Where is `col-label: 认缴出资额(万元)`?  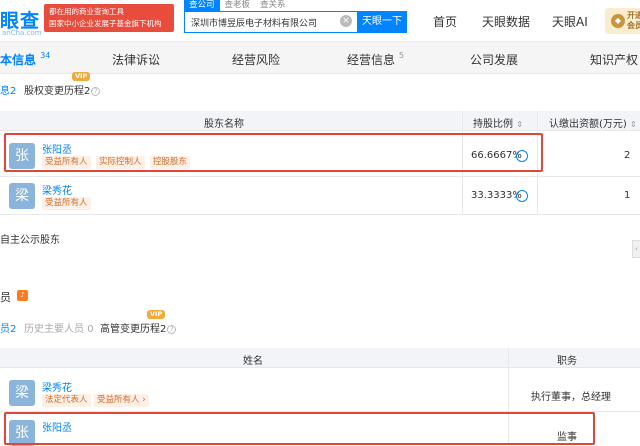
col-label: 认缴出资额(万元) is located at coordinates (588, 124).